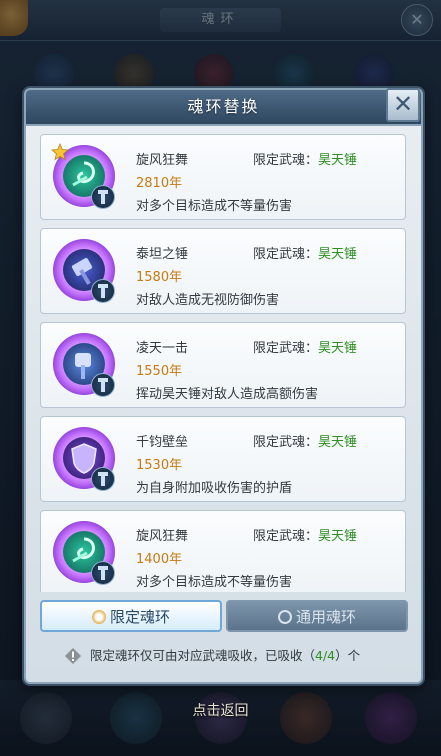 The height and width of the screenshot is (756, 441). What do you see at coordinates (159, 371) in the screenshot?
I see `ring-year: 1550年` at bounding box center [159, 371].